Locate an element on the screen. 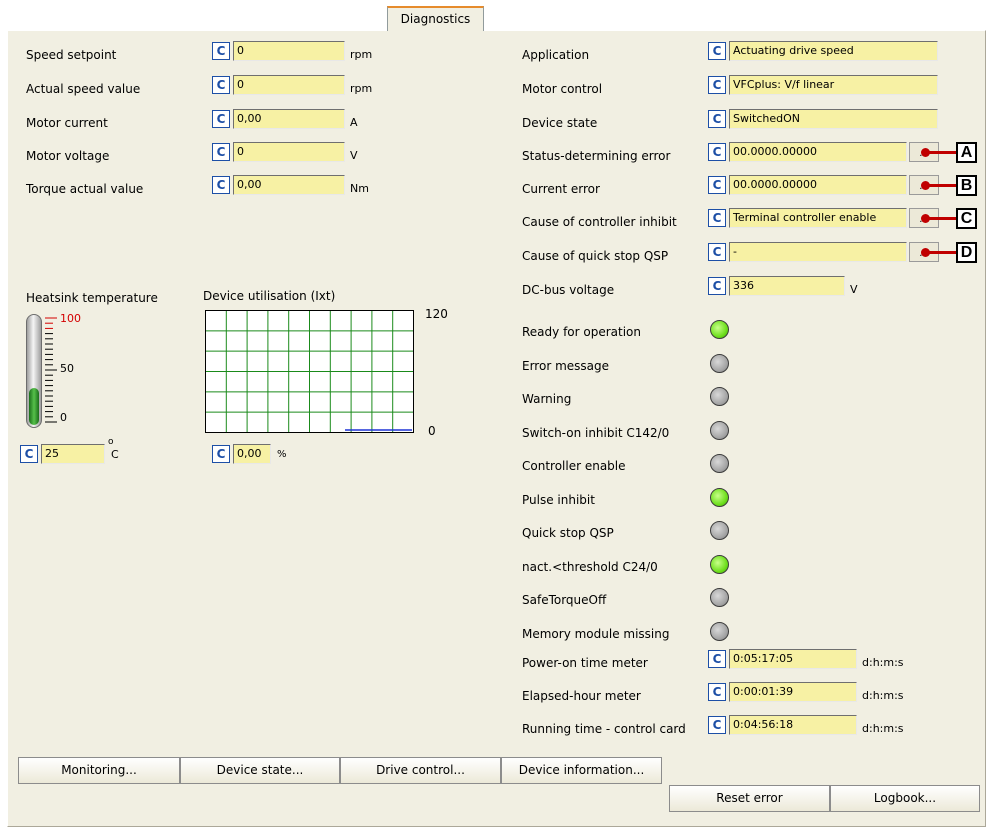 Image resolution: width=990 pixels, height=827 pixels. dc-bus-voltage-code-button: C is located at coordinates (717, 286).